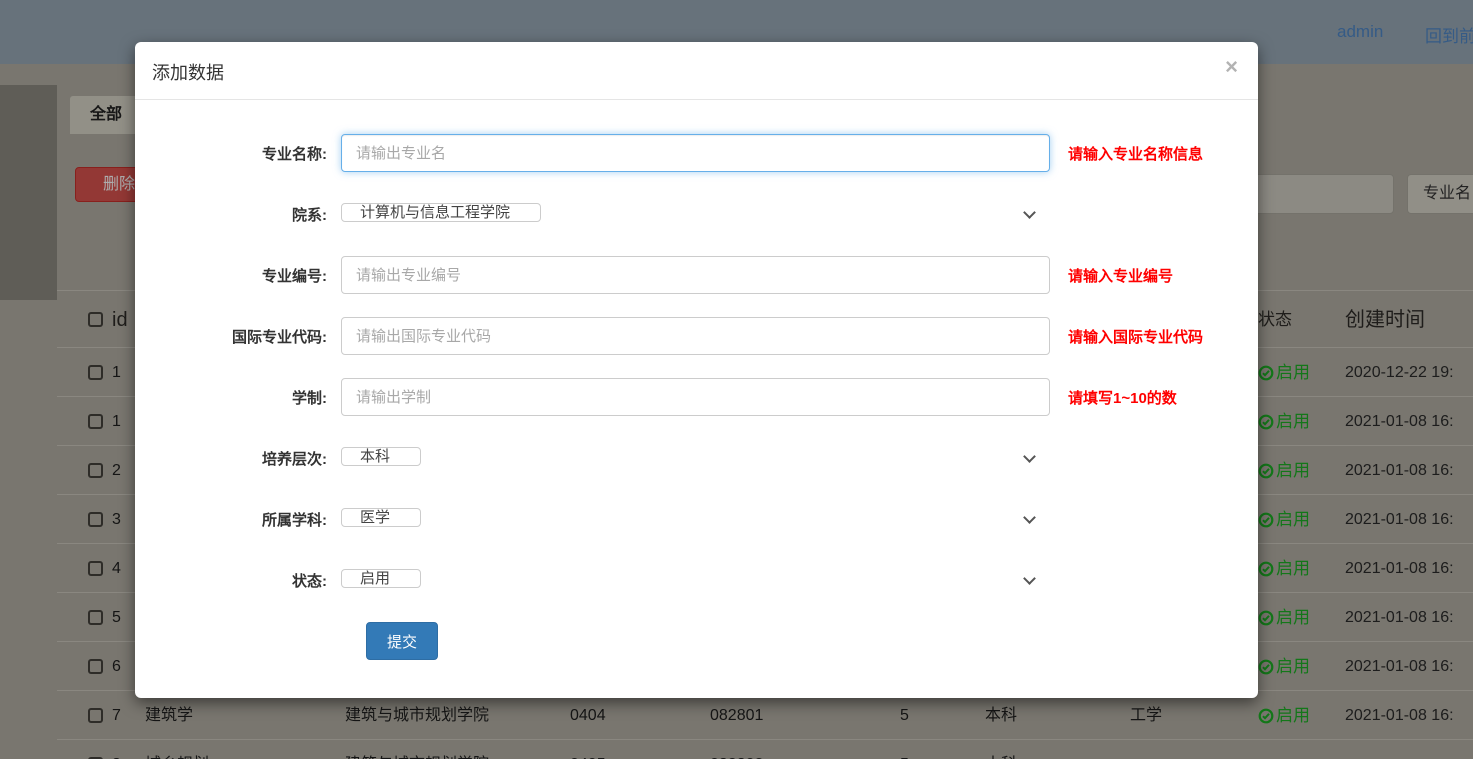 This screenshot has width=1473, height=759. Describe the element at coordinates (1121, 276) in the screenshot. I see `major-code-hint: 请输入专业编号` at that location.